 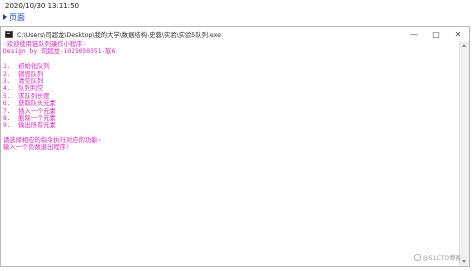 I want to click on minimize-button: —, so click(x=414, y=34).